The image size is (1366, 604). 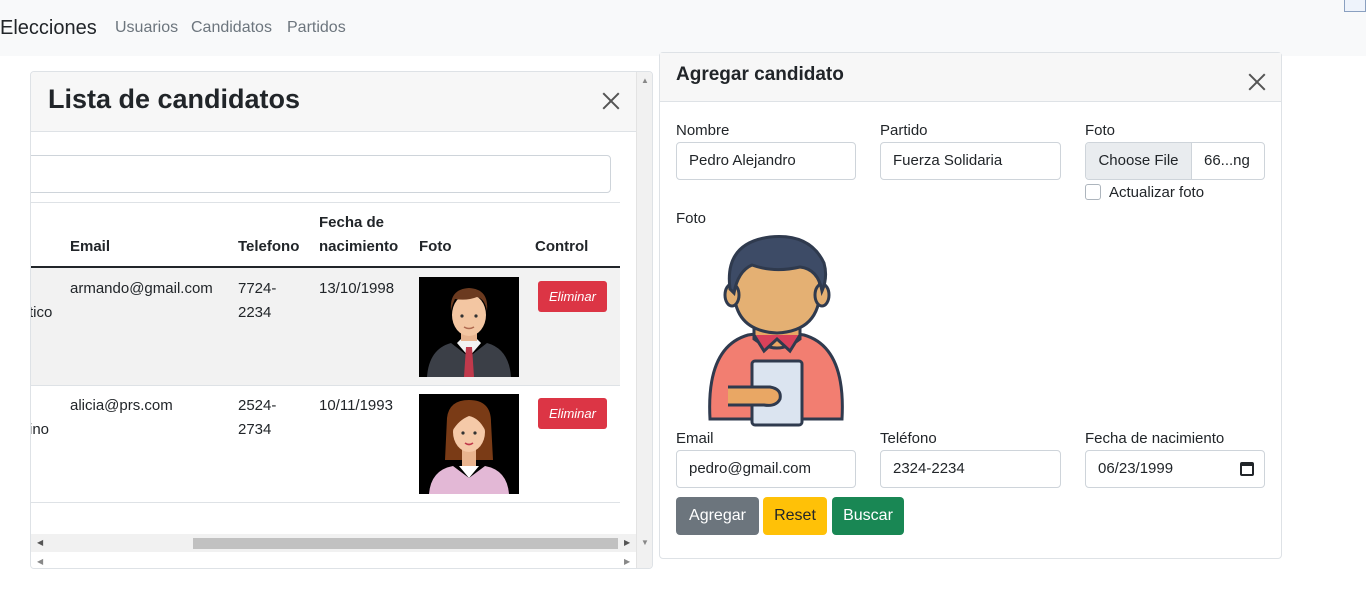 I want to click on col-header-control: Control, so click(x=562, y=246).